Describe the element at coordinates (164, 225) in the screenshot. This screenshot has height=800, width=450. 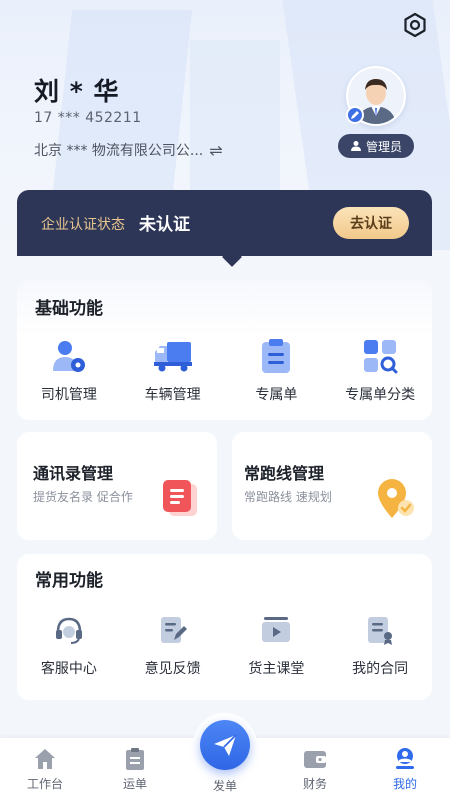
I see `certification-status: 未认证` at that location.